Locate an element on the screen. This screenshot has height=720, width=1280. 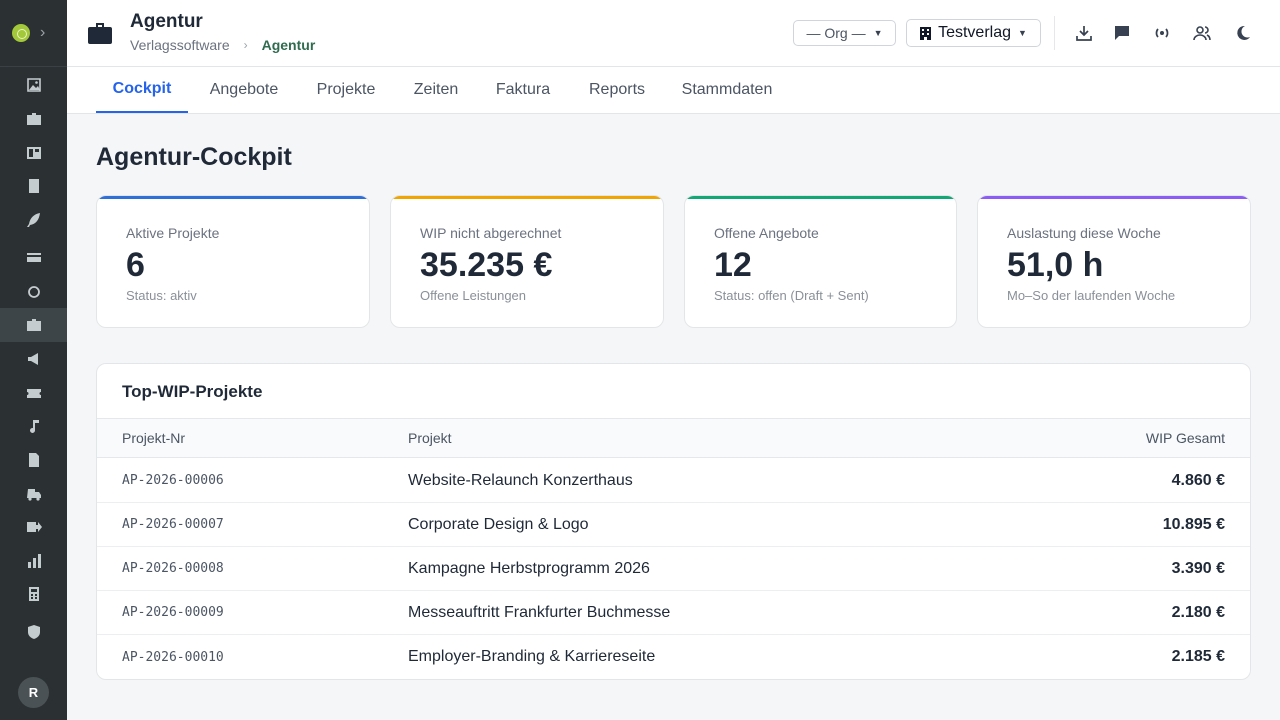
users-button is located at coordinates (1202, 33).